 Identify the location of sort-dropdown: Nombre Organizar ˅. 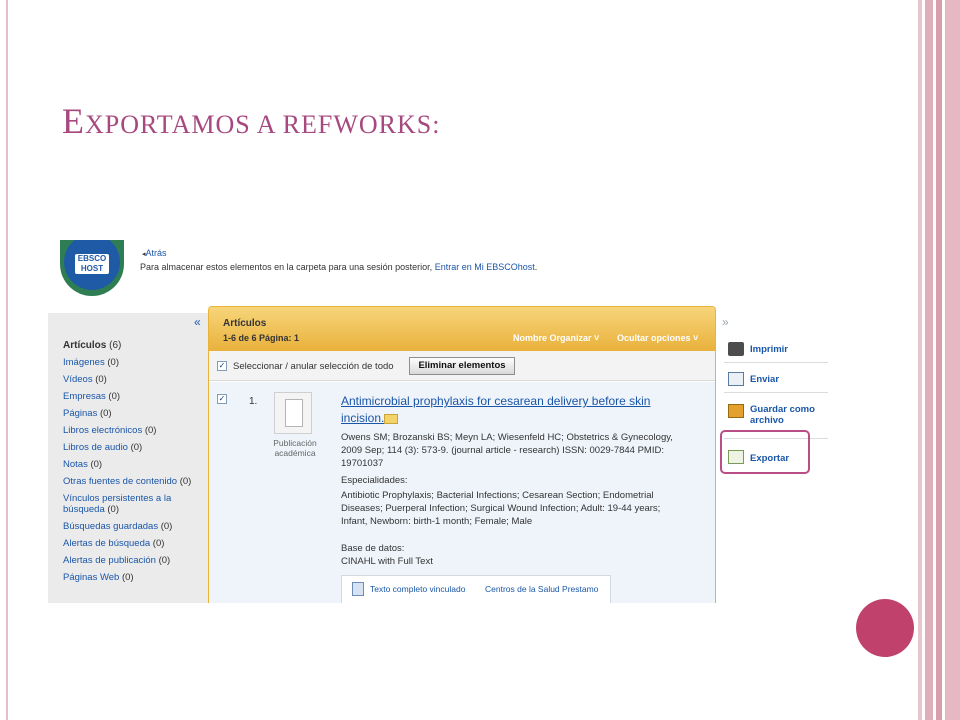
(556, 338).